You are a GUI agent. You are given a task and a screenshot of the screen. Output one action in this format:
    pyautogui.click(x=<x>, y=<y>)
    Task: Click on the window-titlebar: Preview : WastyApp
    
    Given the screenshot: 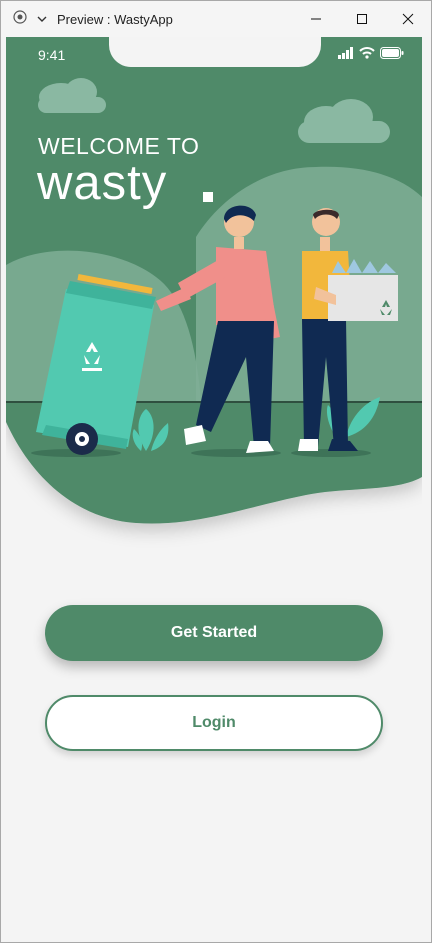 What is the action you would take?
    pyautogui.click(x=216, y=19)
    